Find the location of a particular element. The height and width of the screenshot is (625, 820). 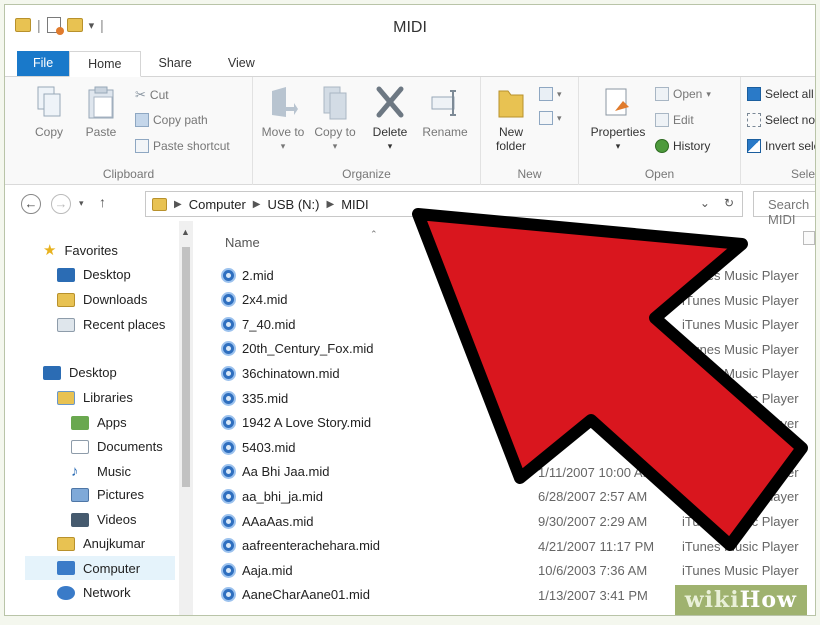

search-input: Search MIDI is located at coordinates (784, 209).